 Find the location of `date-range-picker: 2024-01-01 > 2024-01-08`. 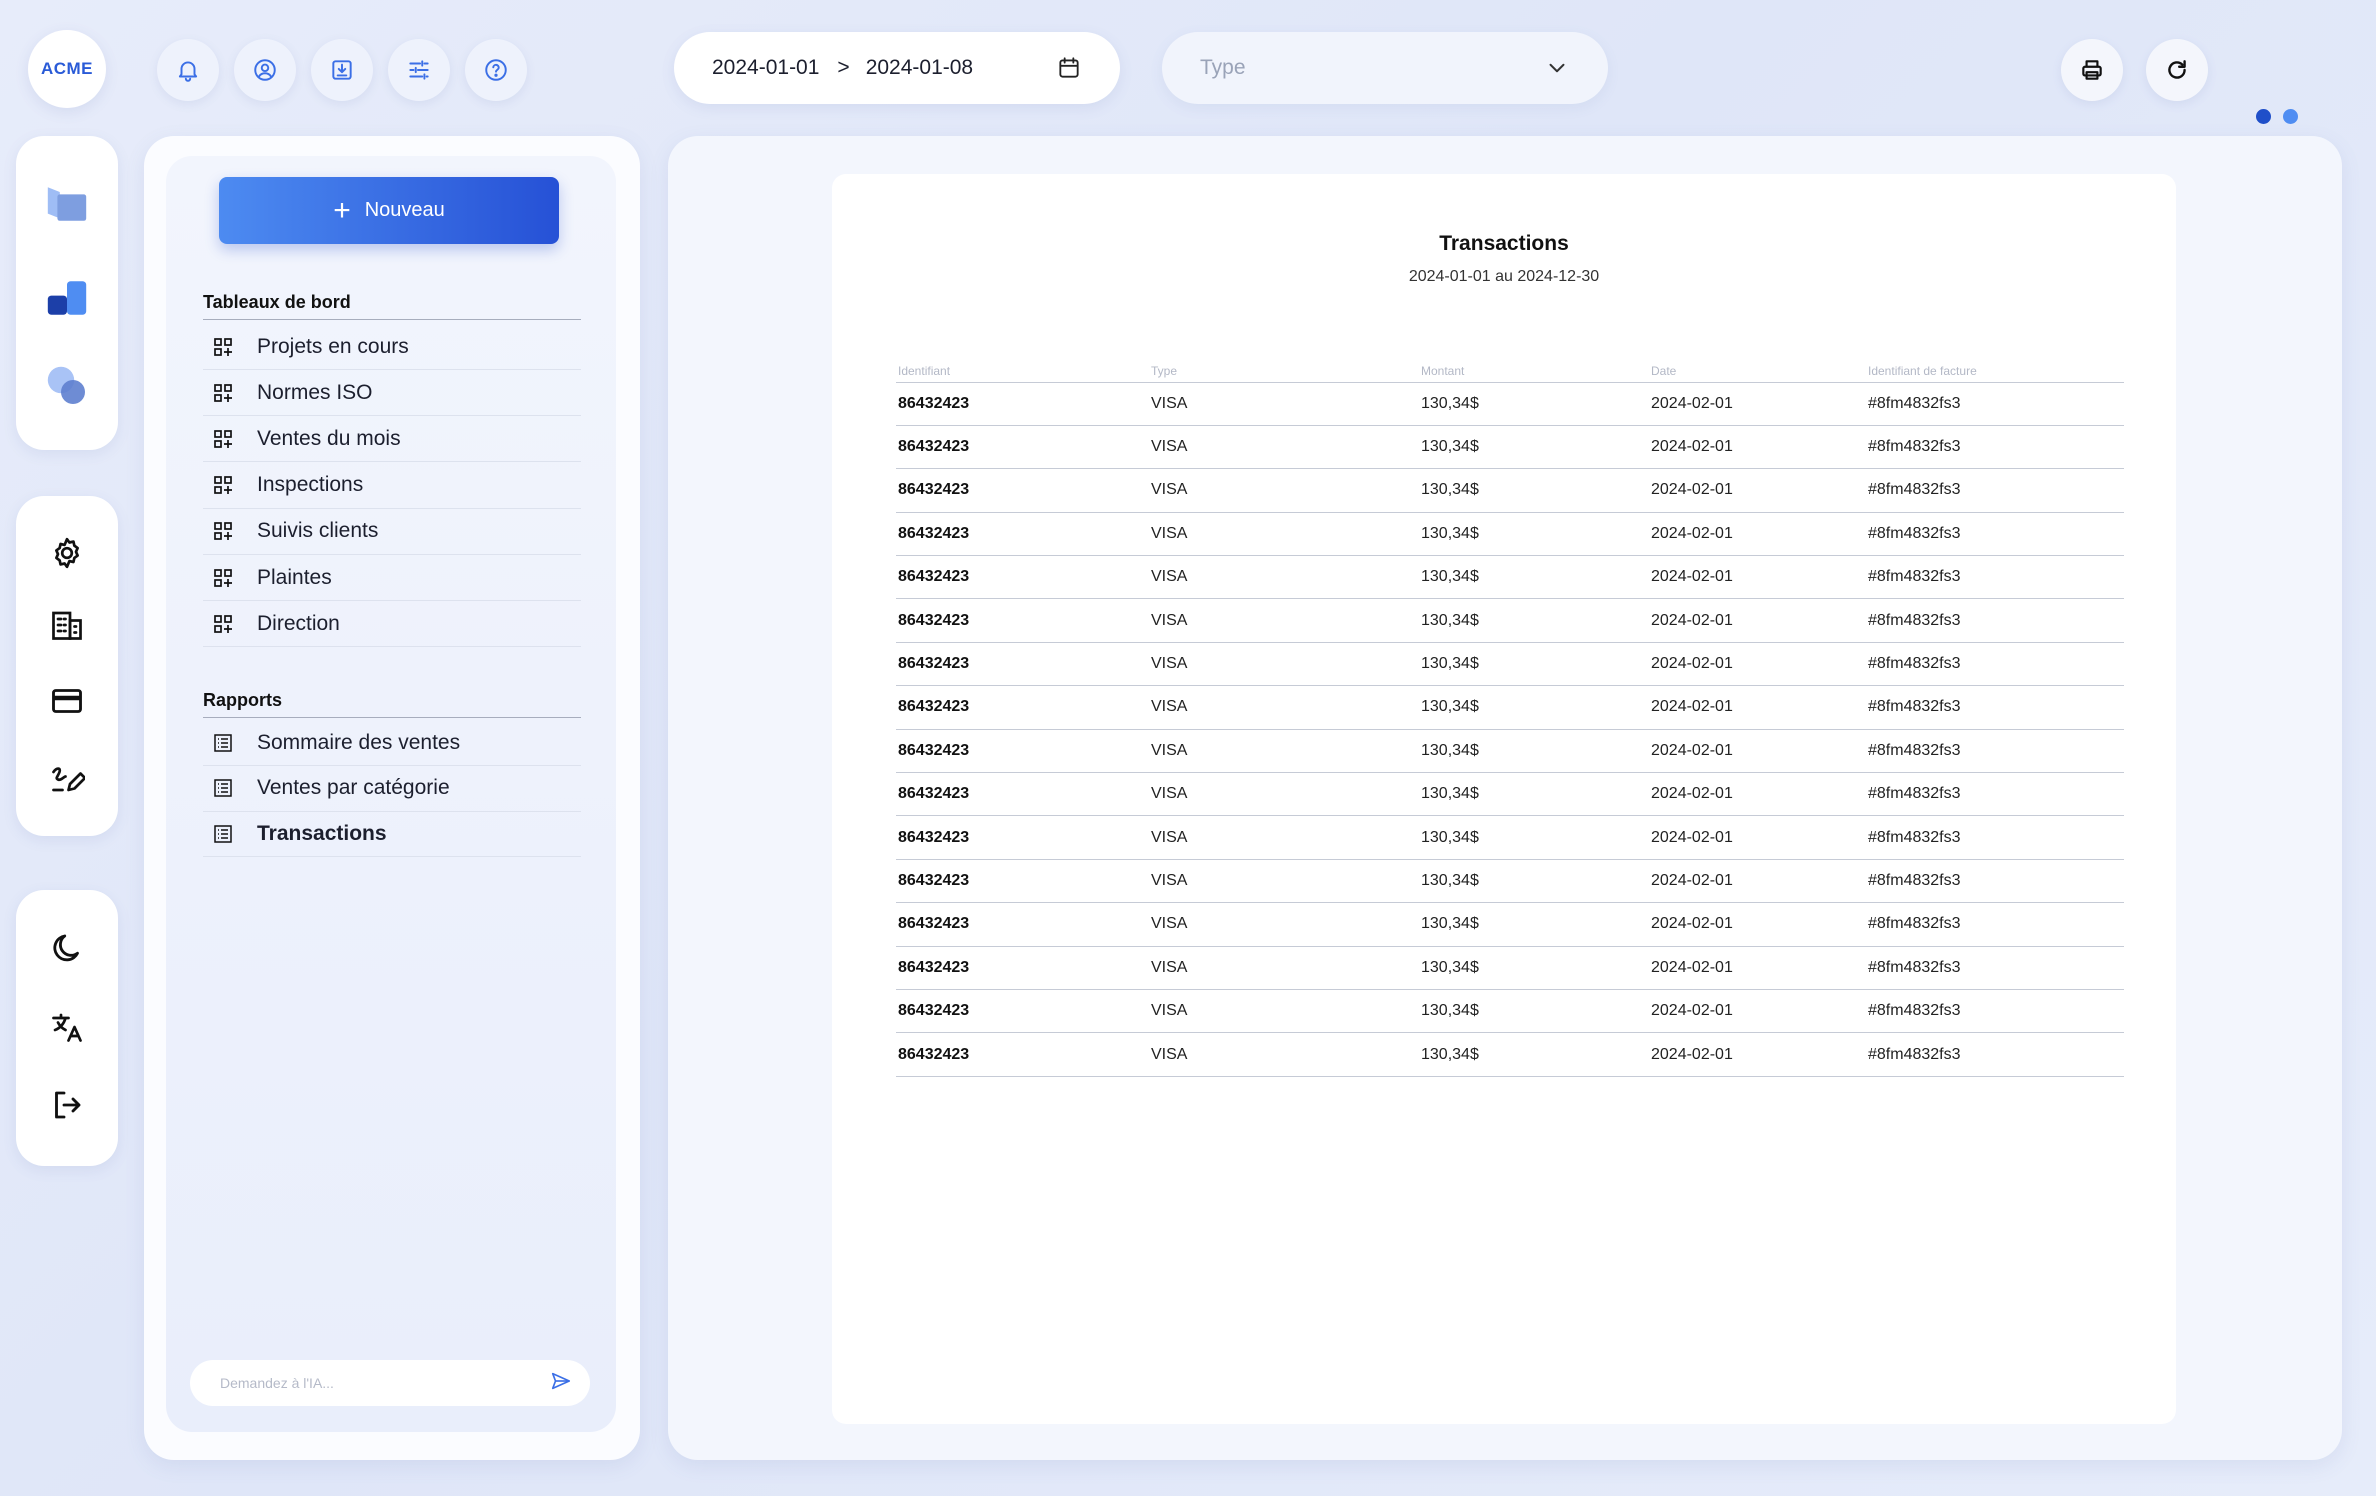

date-range-picker: 2024-01-01 > 2024-01-08 is located at coordinates (897, 68).